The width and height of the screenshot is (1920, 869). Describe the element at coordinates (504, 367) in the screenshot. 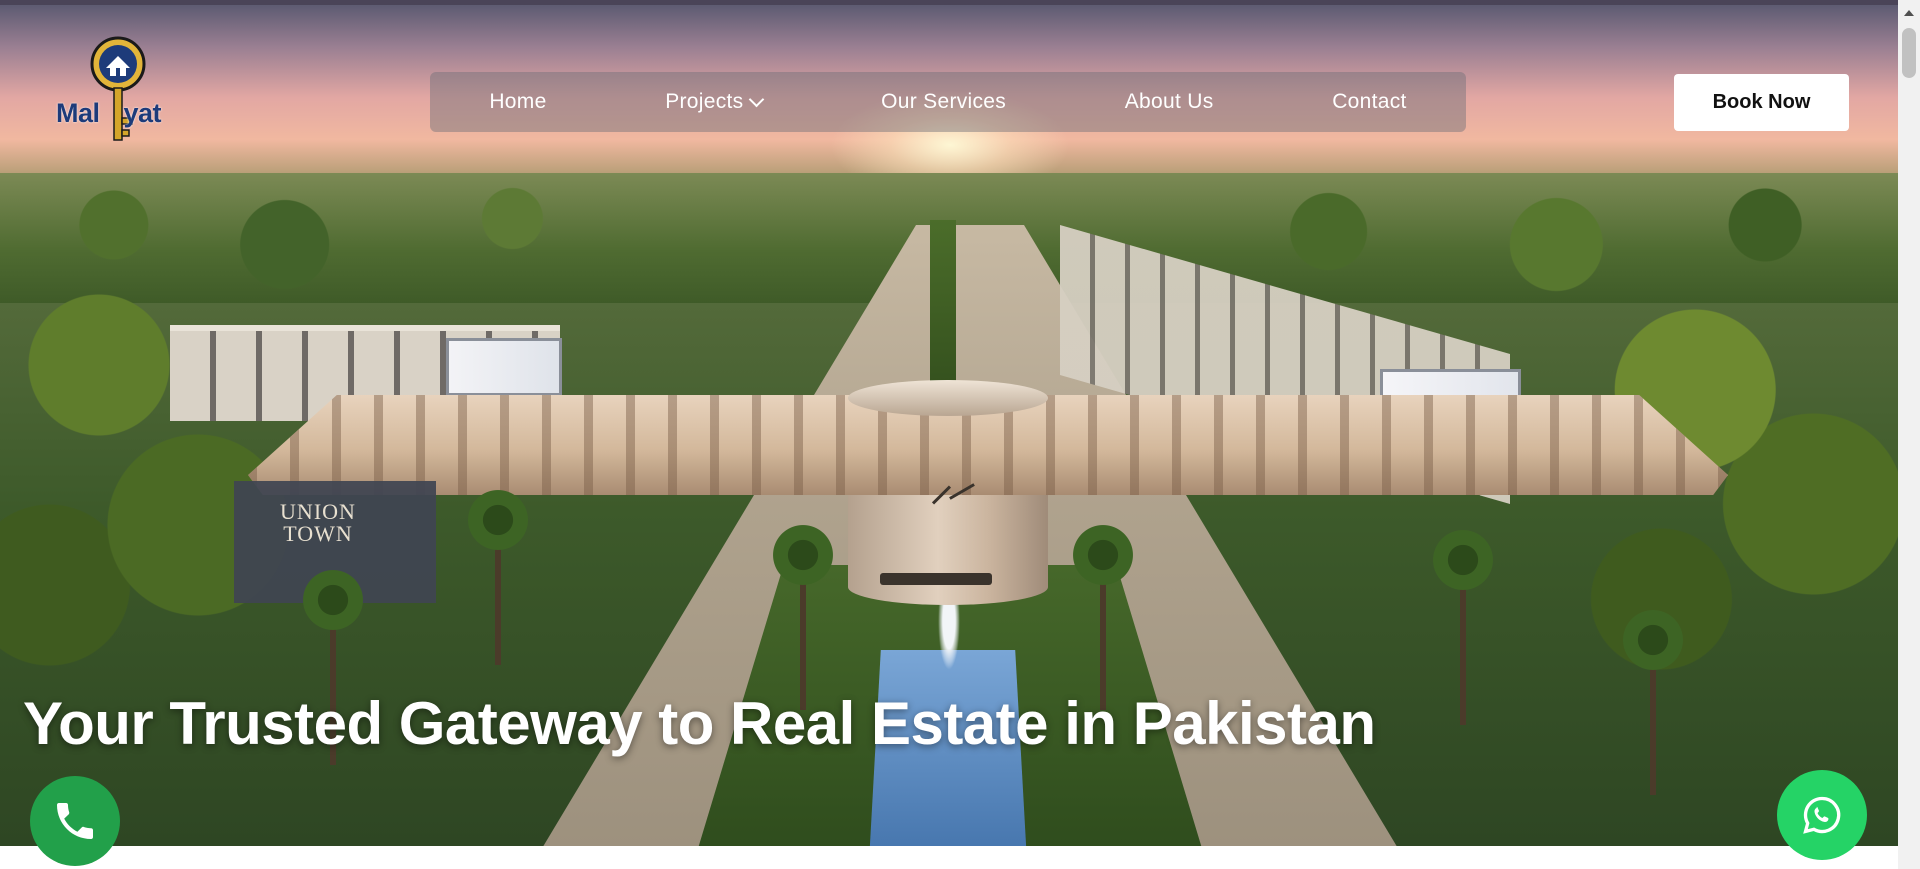

I see `billboard-left` at that location.